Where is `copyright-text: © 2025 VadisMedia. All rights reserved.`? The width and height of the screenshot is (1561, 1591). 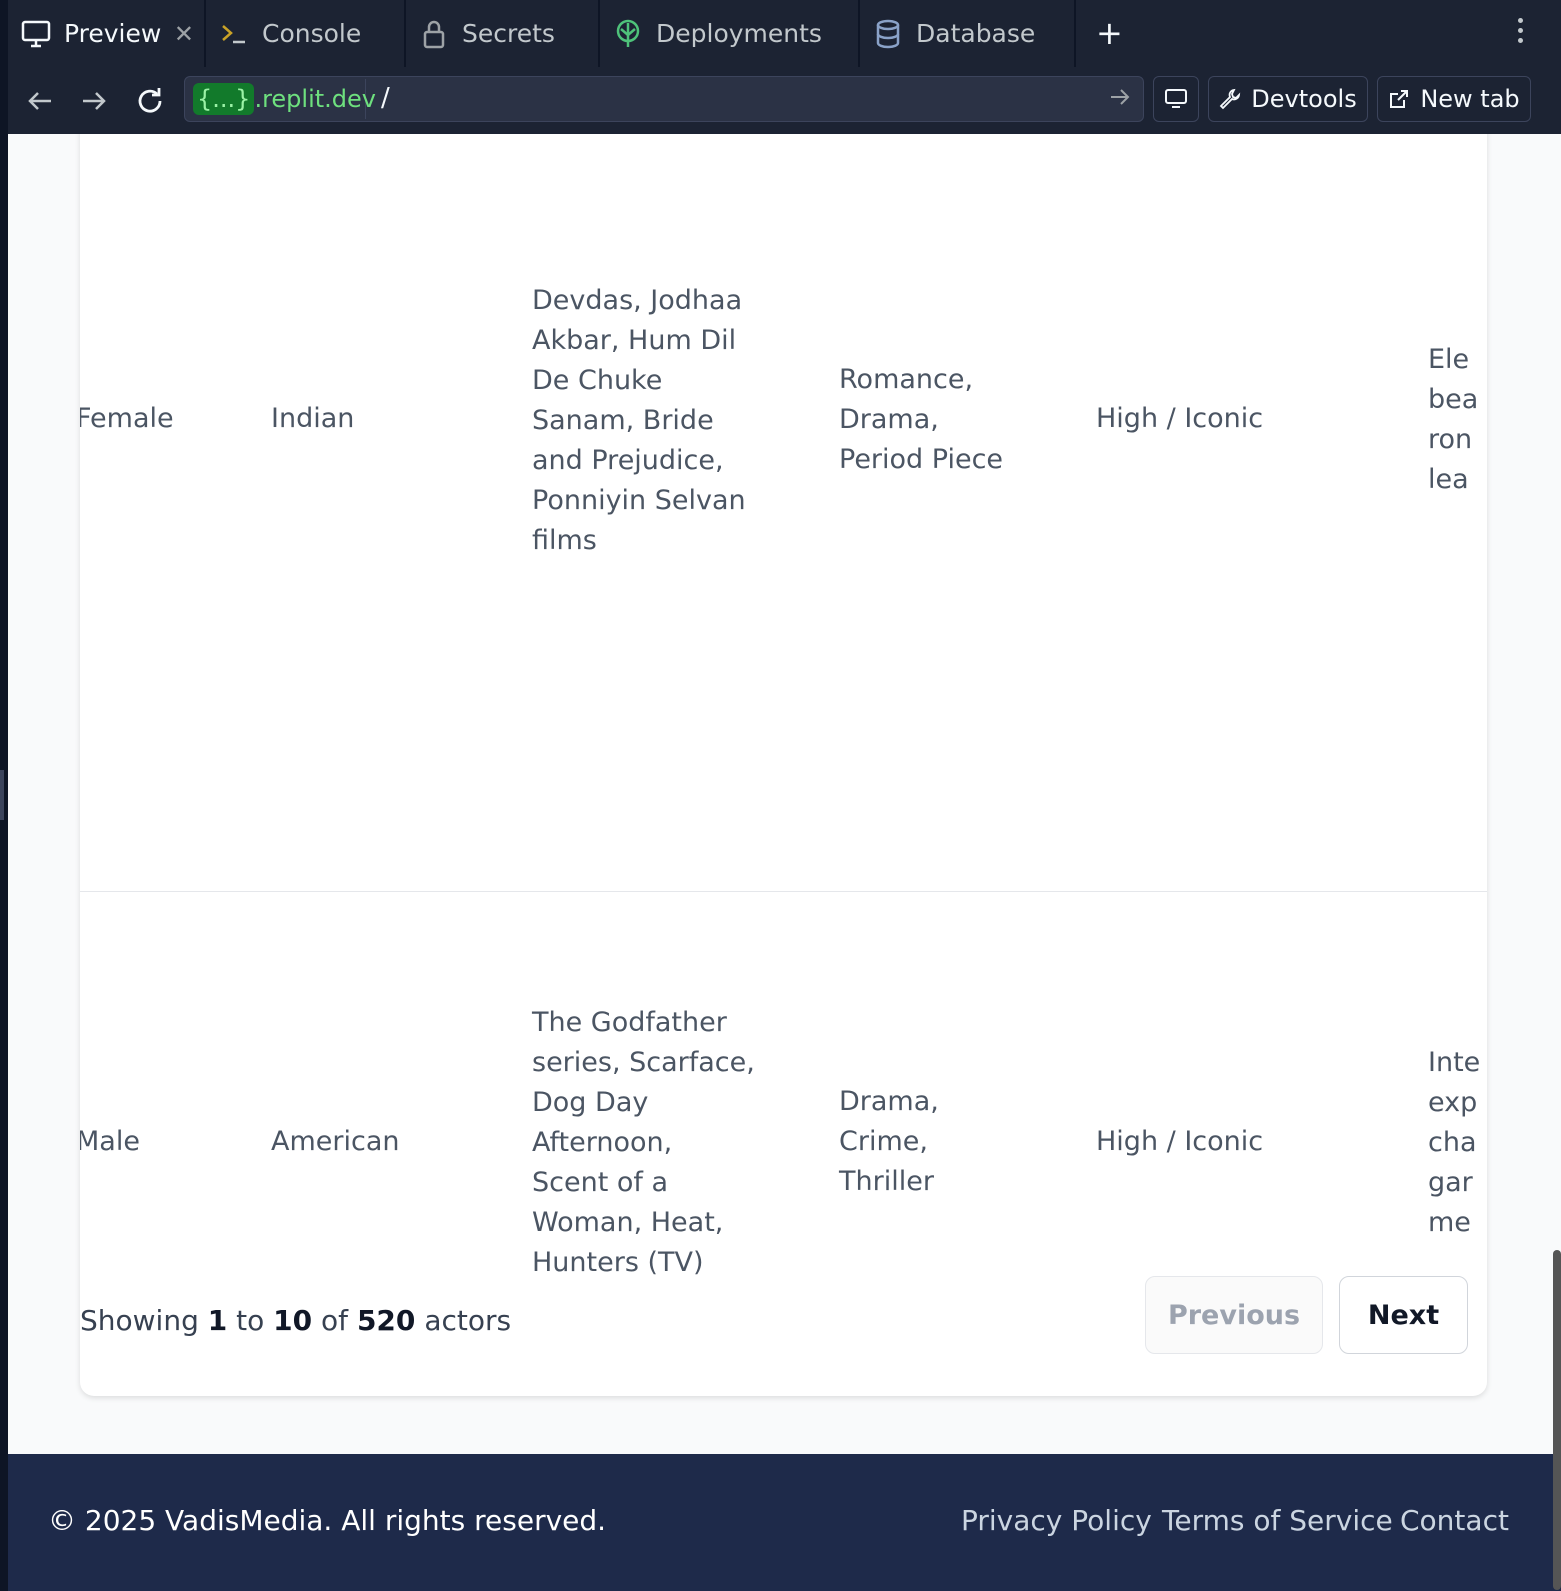
copyright-text: © 2025 VadisMedia. All rights reserved. is located at coordinates (327, 1520).